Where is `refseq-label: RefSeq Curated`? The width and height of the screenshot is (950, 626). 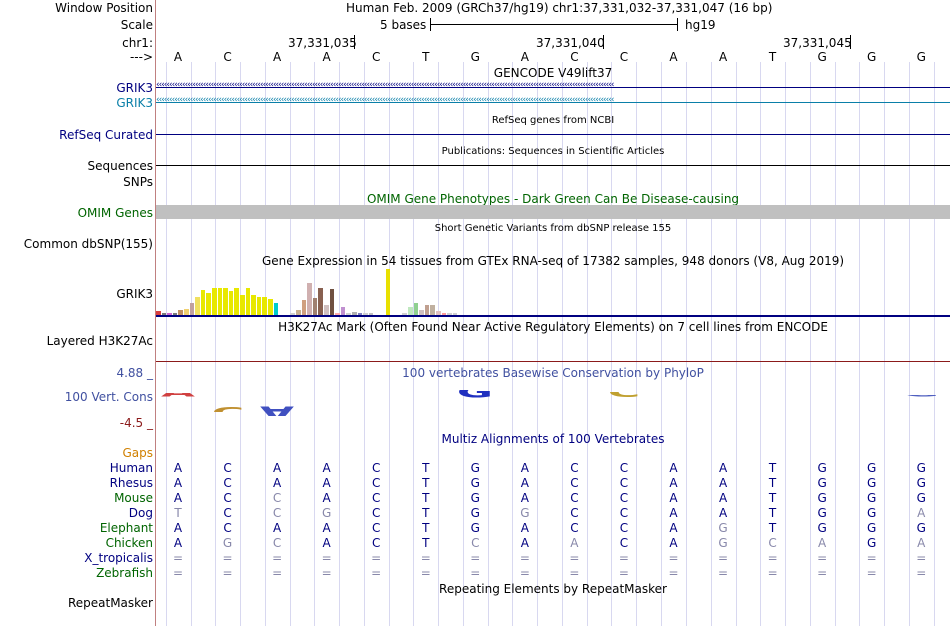 refseq-label: RefSeq Curated is located at coordinates (106, 135).